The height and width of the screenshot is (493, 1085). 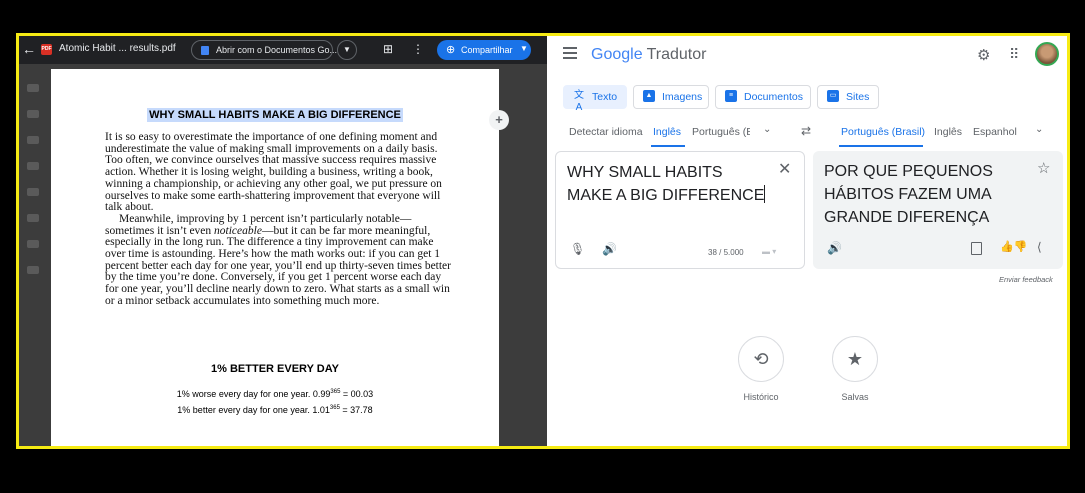 I want to click on source-lang-english: Inglês, so click(x=667, y=132).